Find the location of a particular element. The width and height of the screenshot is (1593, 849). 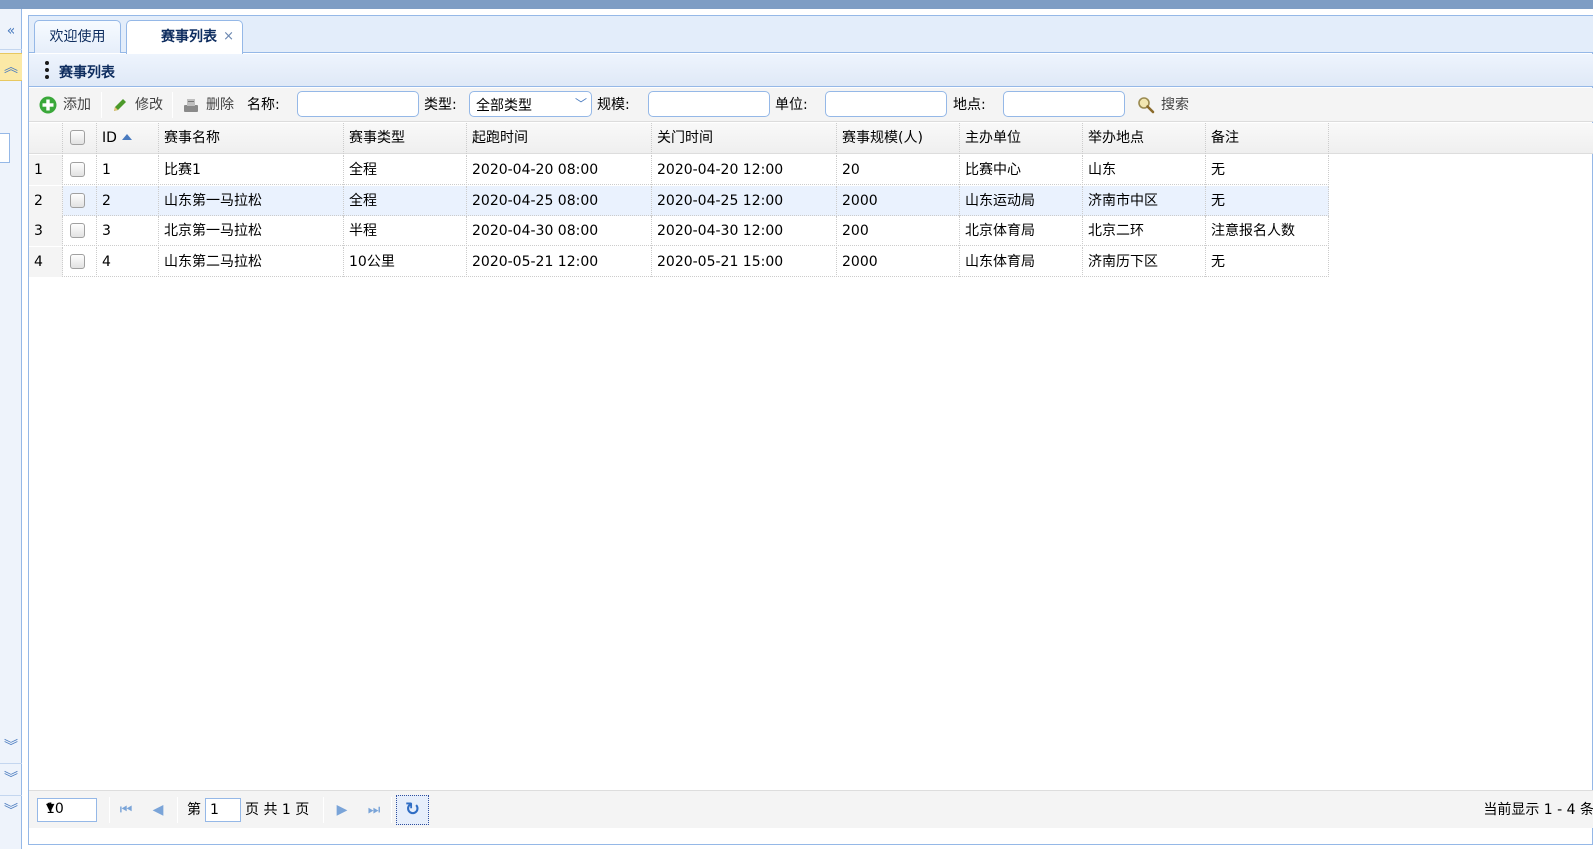

cell-scale: 20 is located at coordinates (898, 170).